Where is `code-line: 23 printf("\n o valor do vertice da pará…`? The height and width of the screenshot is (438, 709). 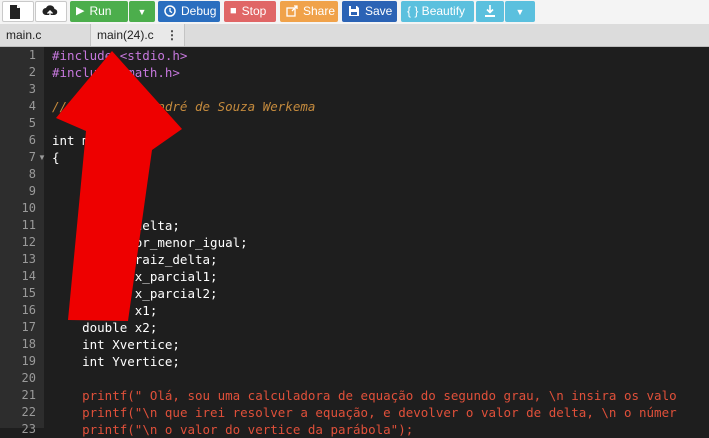
code-line: 23 printf("\n o valor do vertice da pará… is located at coordinates (354, 429).